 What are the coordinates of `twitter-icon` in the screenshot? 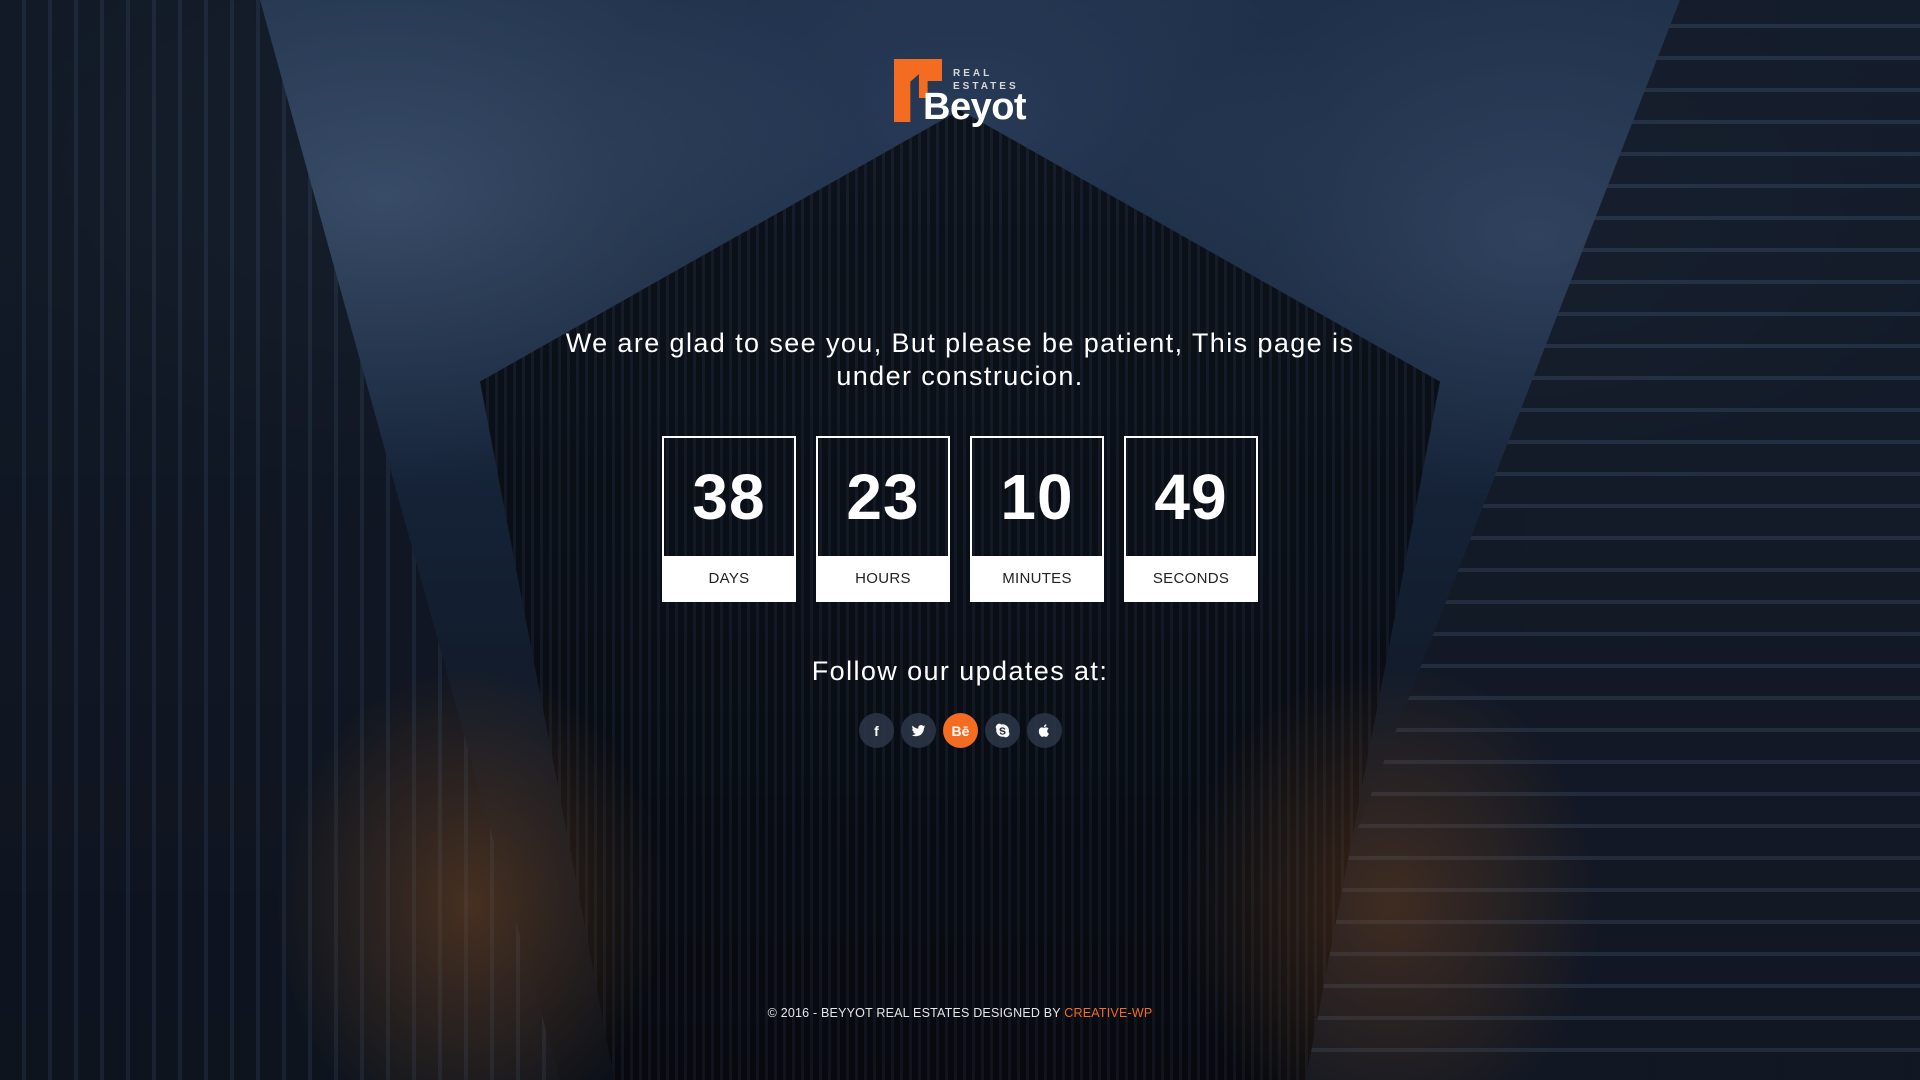 It's located at (918, 730).